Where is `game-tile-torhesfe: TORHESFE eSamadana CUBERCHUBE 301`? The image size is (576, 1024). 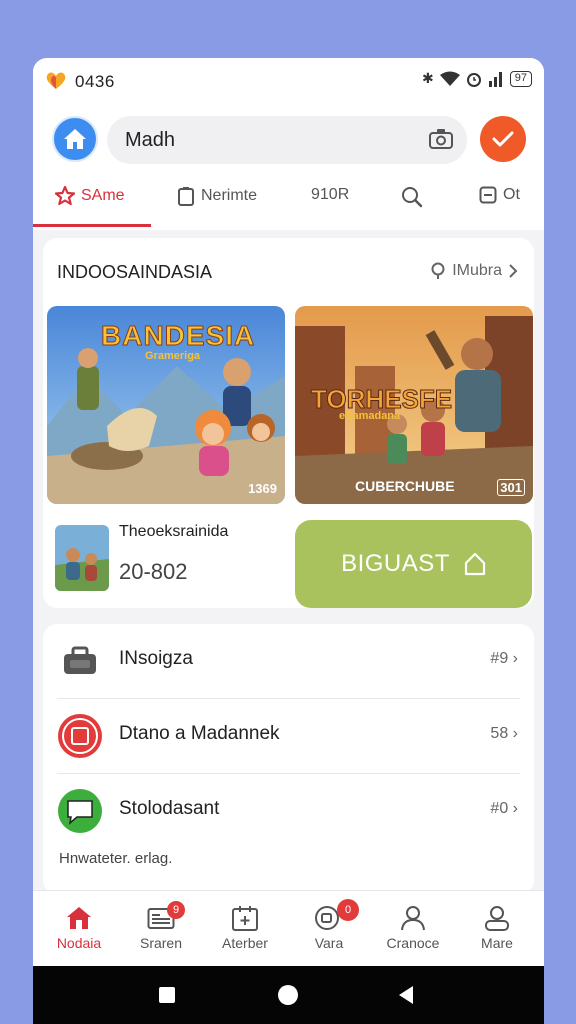 game-tile-torhesfe: TORHESFE eSamadana CUBERCHUBE 301 is located at coordinates (414, 405).